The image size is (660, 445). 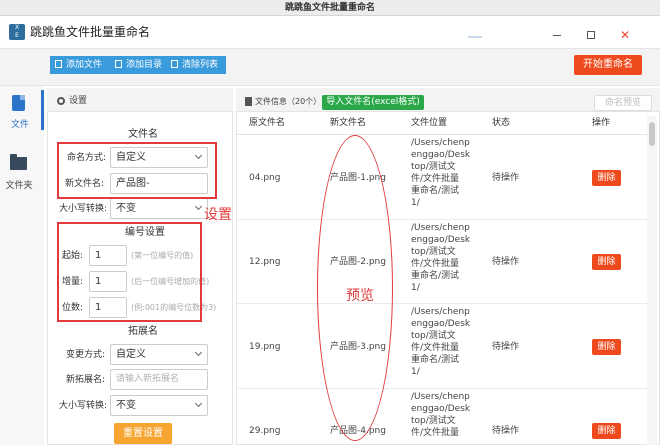 What do you see at coordinates (608, 65) in the screenshot?
I see `start-rename-button: 开始重命名` at bounding box center [608, 65].